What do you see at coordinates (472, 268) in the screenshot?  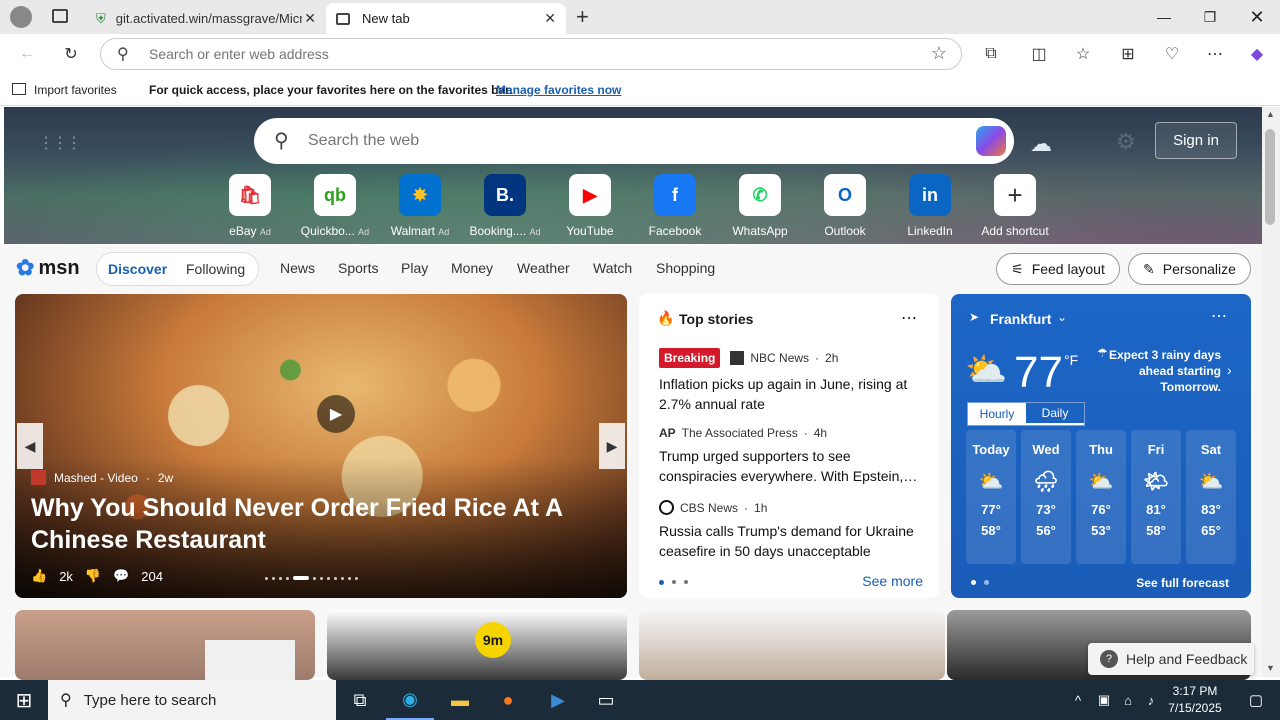 I see `nav-money: Money` at bounding box center [472, 268].